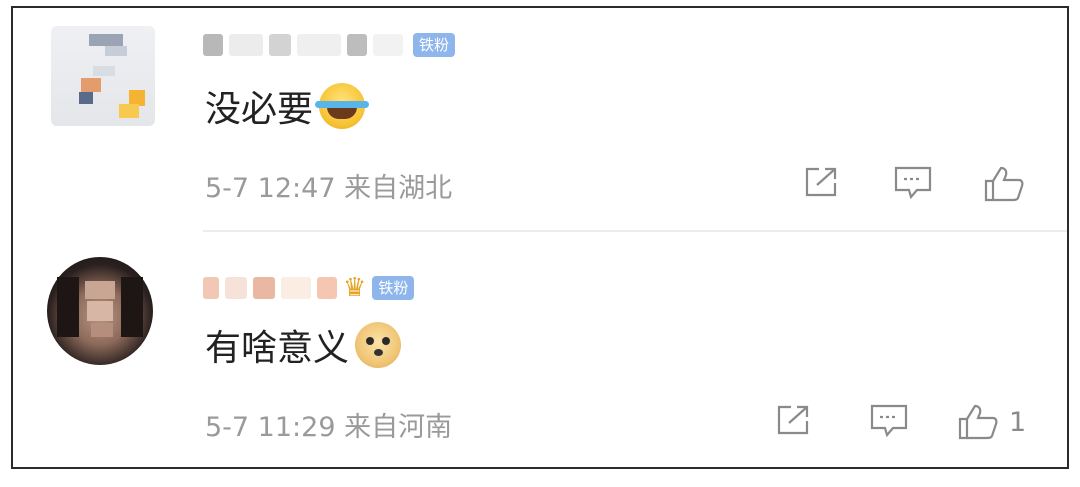 Image resolution: width=1080 pixels, height=487 pixels. I want to click on comment-meta: 5-7 12:47 来自湖北, so click(328, 185).